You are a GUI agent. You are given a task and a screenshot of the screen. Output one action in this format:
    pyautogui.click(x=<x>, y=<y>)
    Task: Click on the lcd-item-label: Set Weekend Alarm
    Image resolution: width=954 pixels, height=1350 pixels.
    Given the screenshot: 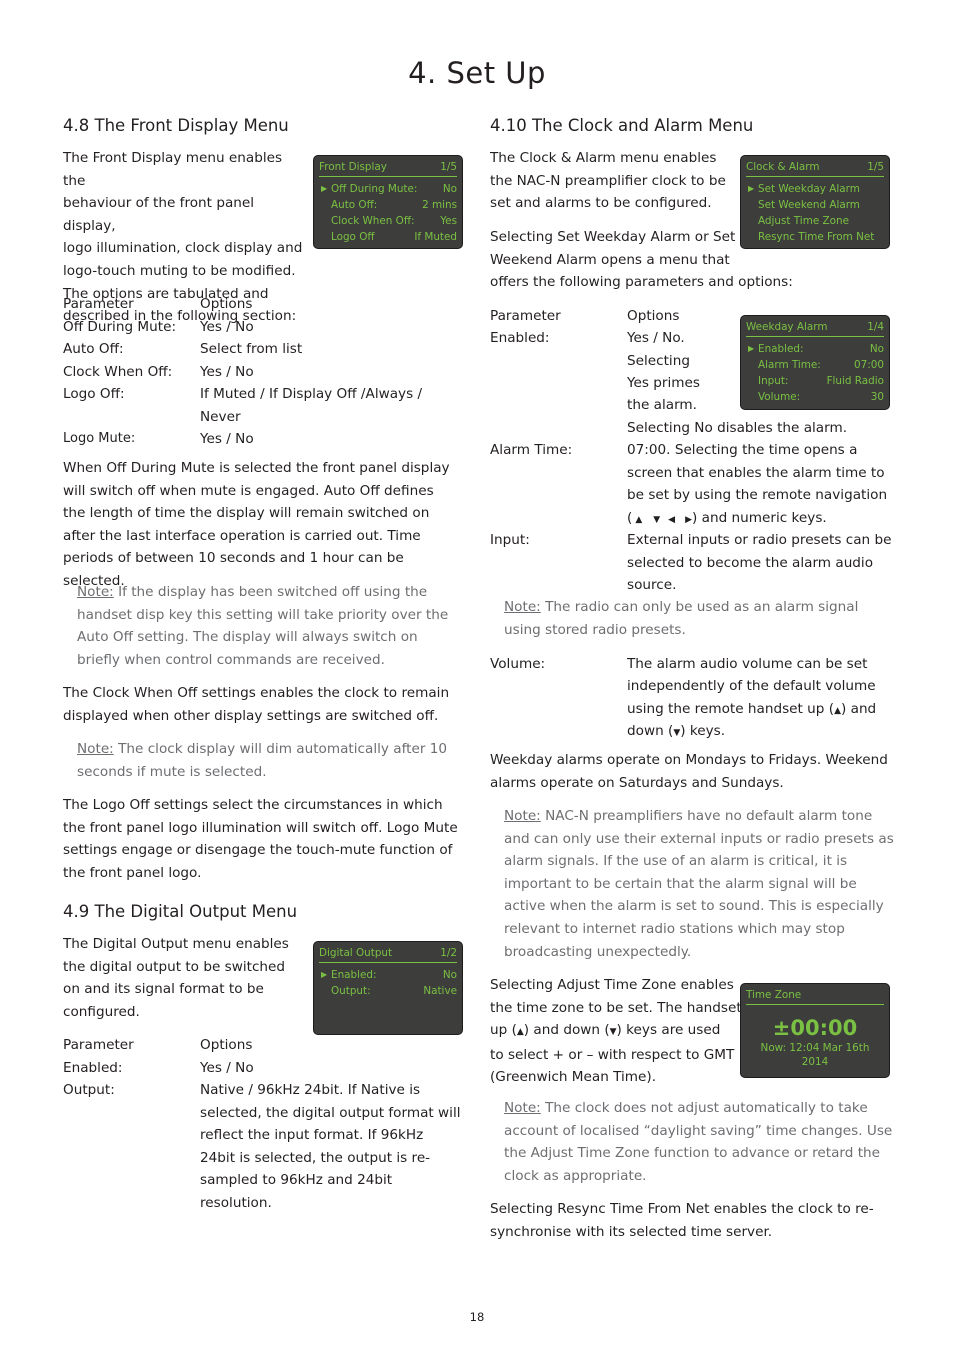 What is the action you would take?
    pyautogui.click(x=809, y=205)
    